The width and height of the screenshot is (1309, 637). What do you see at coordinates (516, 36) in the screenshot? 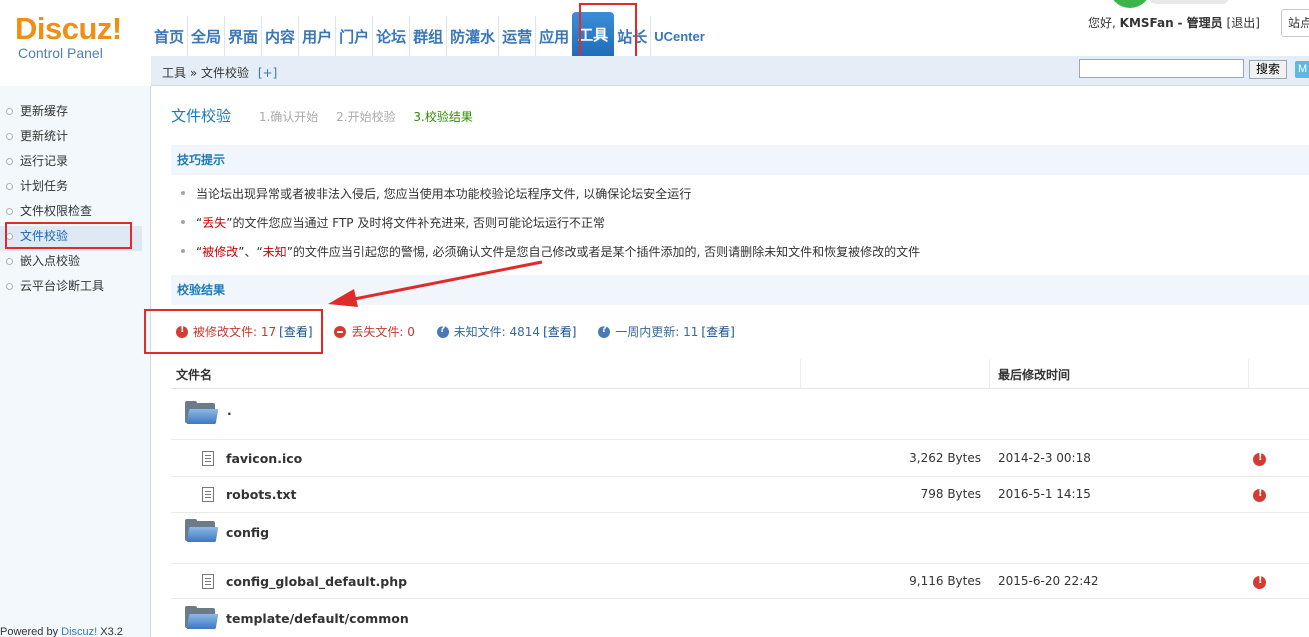
I see `nav-item-extended: 运营` at bounding box center [516, 36].